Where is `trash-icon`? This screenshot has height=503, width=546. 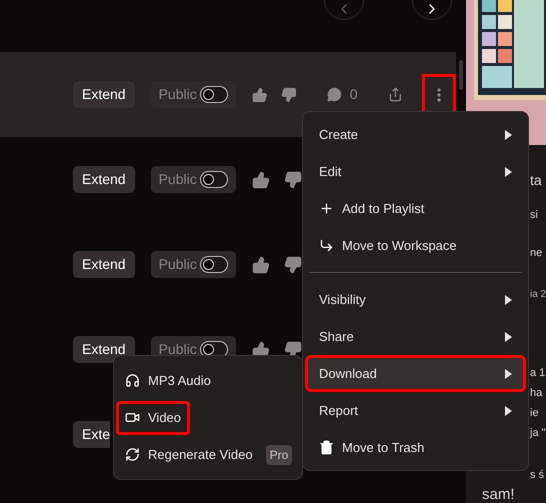
trash-icon is located at coordinates (326, 447).